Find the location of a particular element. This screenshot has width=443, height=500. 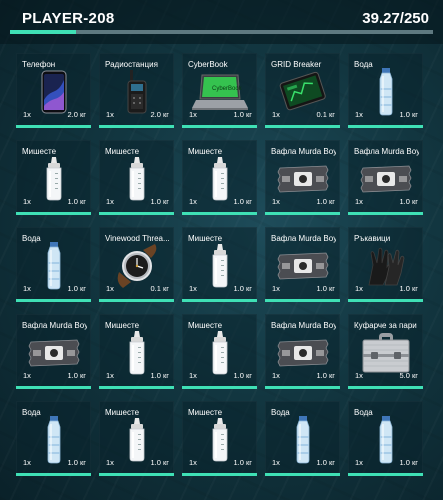

inventory-slot: CyberBook CyberBook 1x 1.0 кг is located at coordinates (219, 90).